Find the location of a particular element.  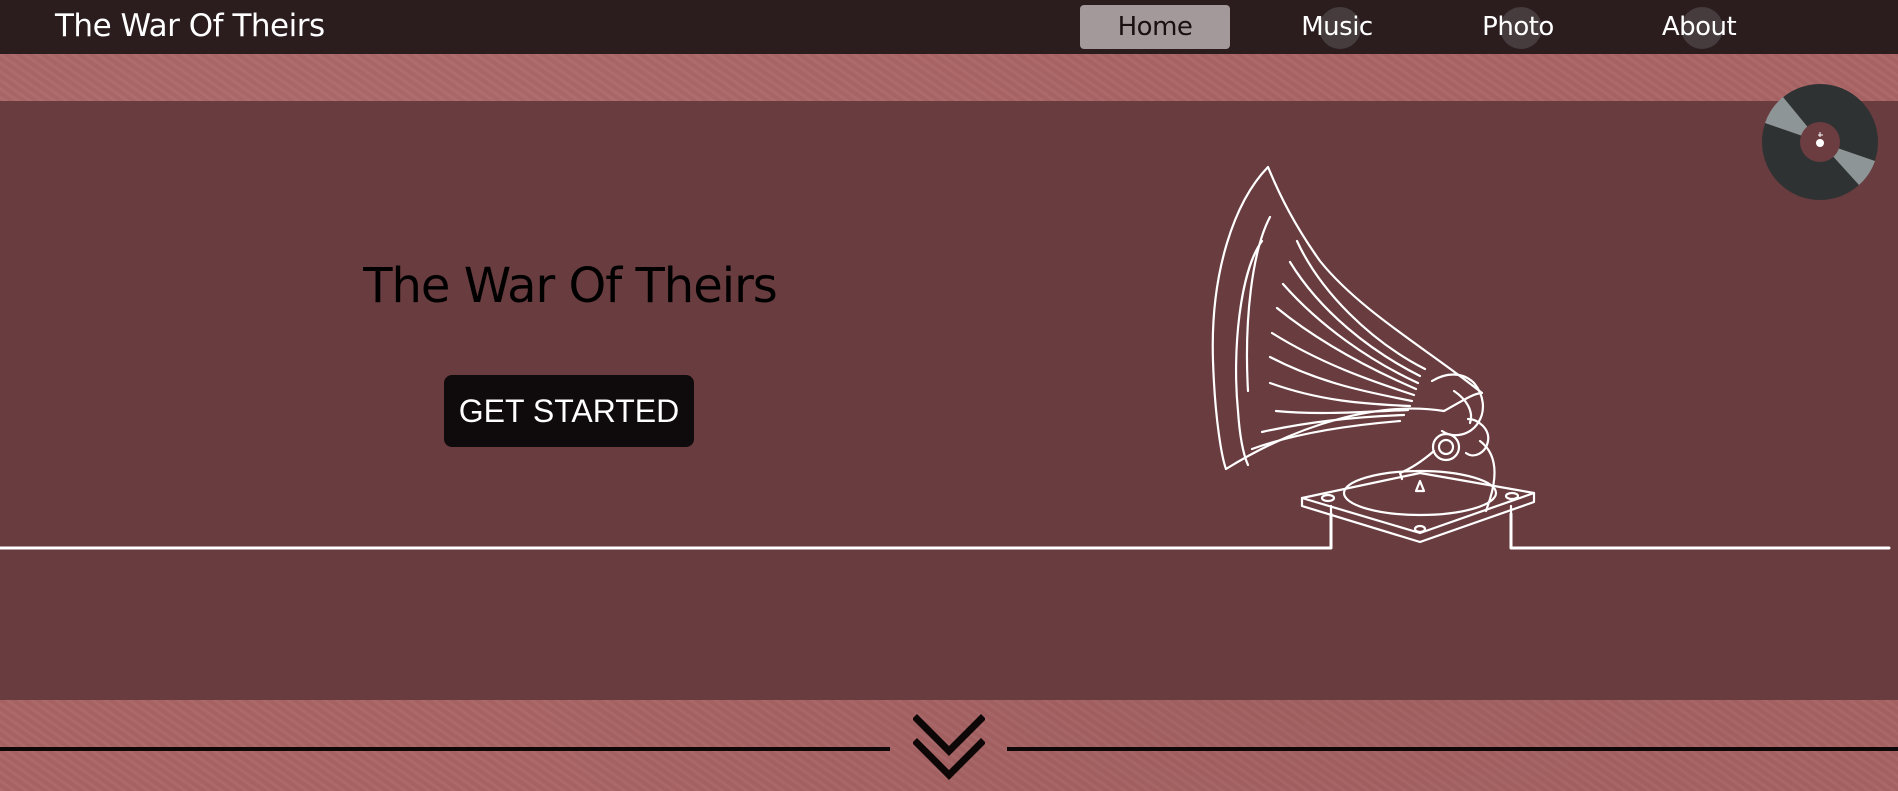

nav-item-label: Music is located at coordinates (1337, 27).